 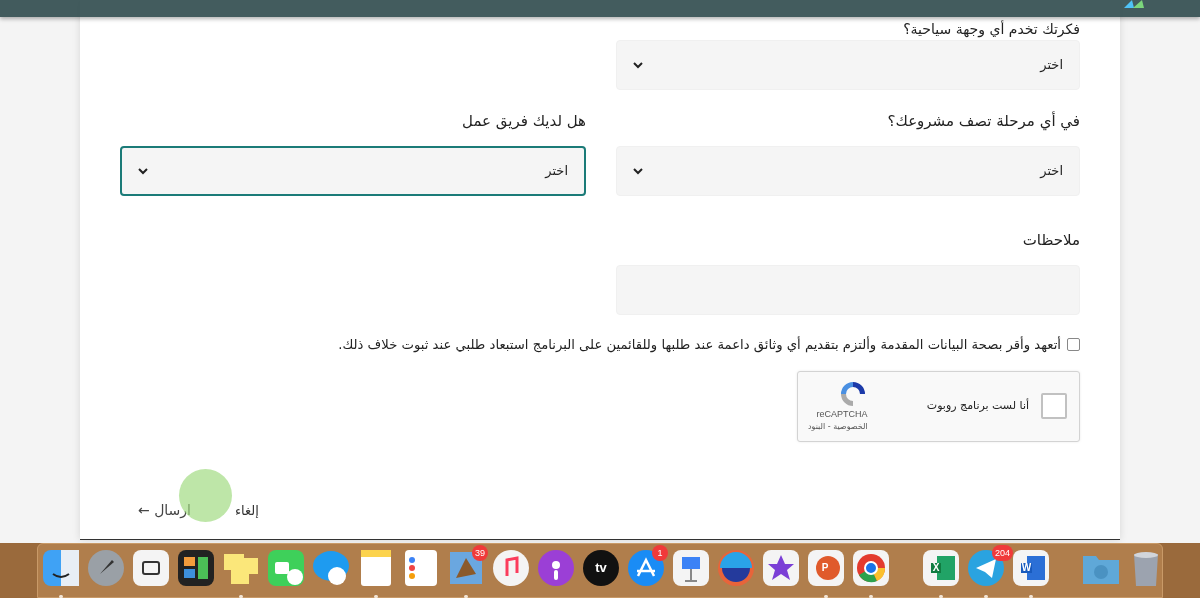 I want to click on app-icon: X, so click(x=941, y=568).